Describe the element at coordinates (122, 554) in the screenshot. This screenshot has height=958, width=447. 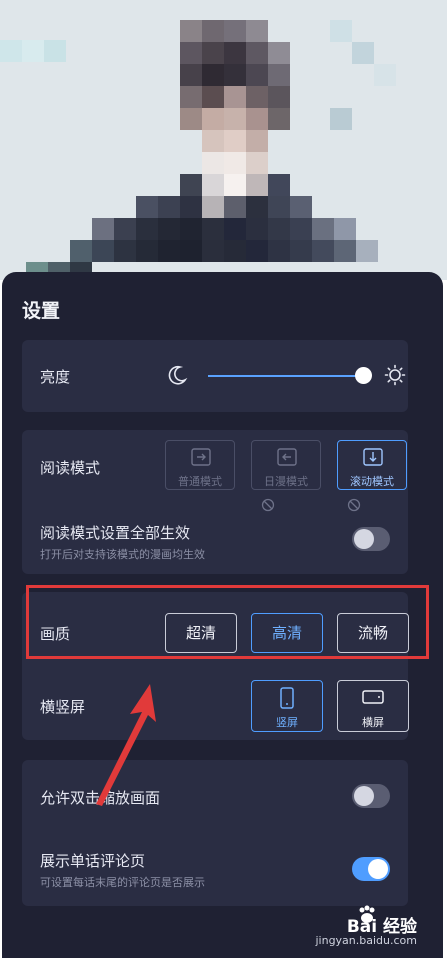
I see `apply-all-description: 打开后对支持该模式的漫画均生效` at that location.